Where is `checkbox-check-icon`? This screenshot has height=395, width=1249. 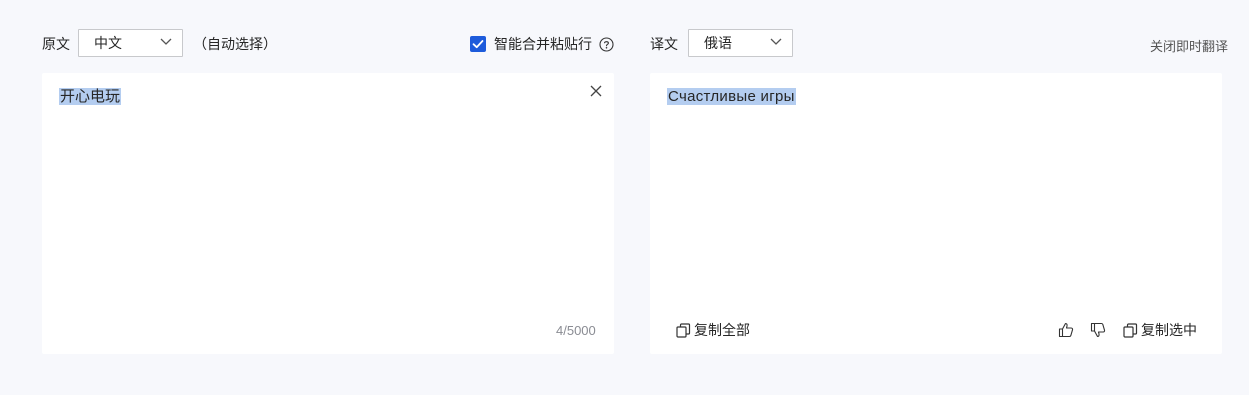 checkbox-check-icon is located at coordinates (478, 44).